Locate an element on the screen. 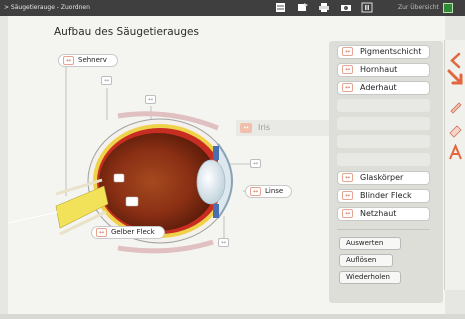 Image resolution: width=465 pixels, height=319 pixels. evaluate-button: Auswerten is located at coordinates (370, 243).